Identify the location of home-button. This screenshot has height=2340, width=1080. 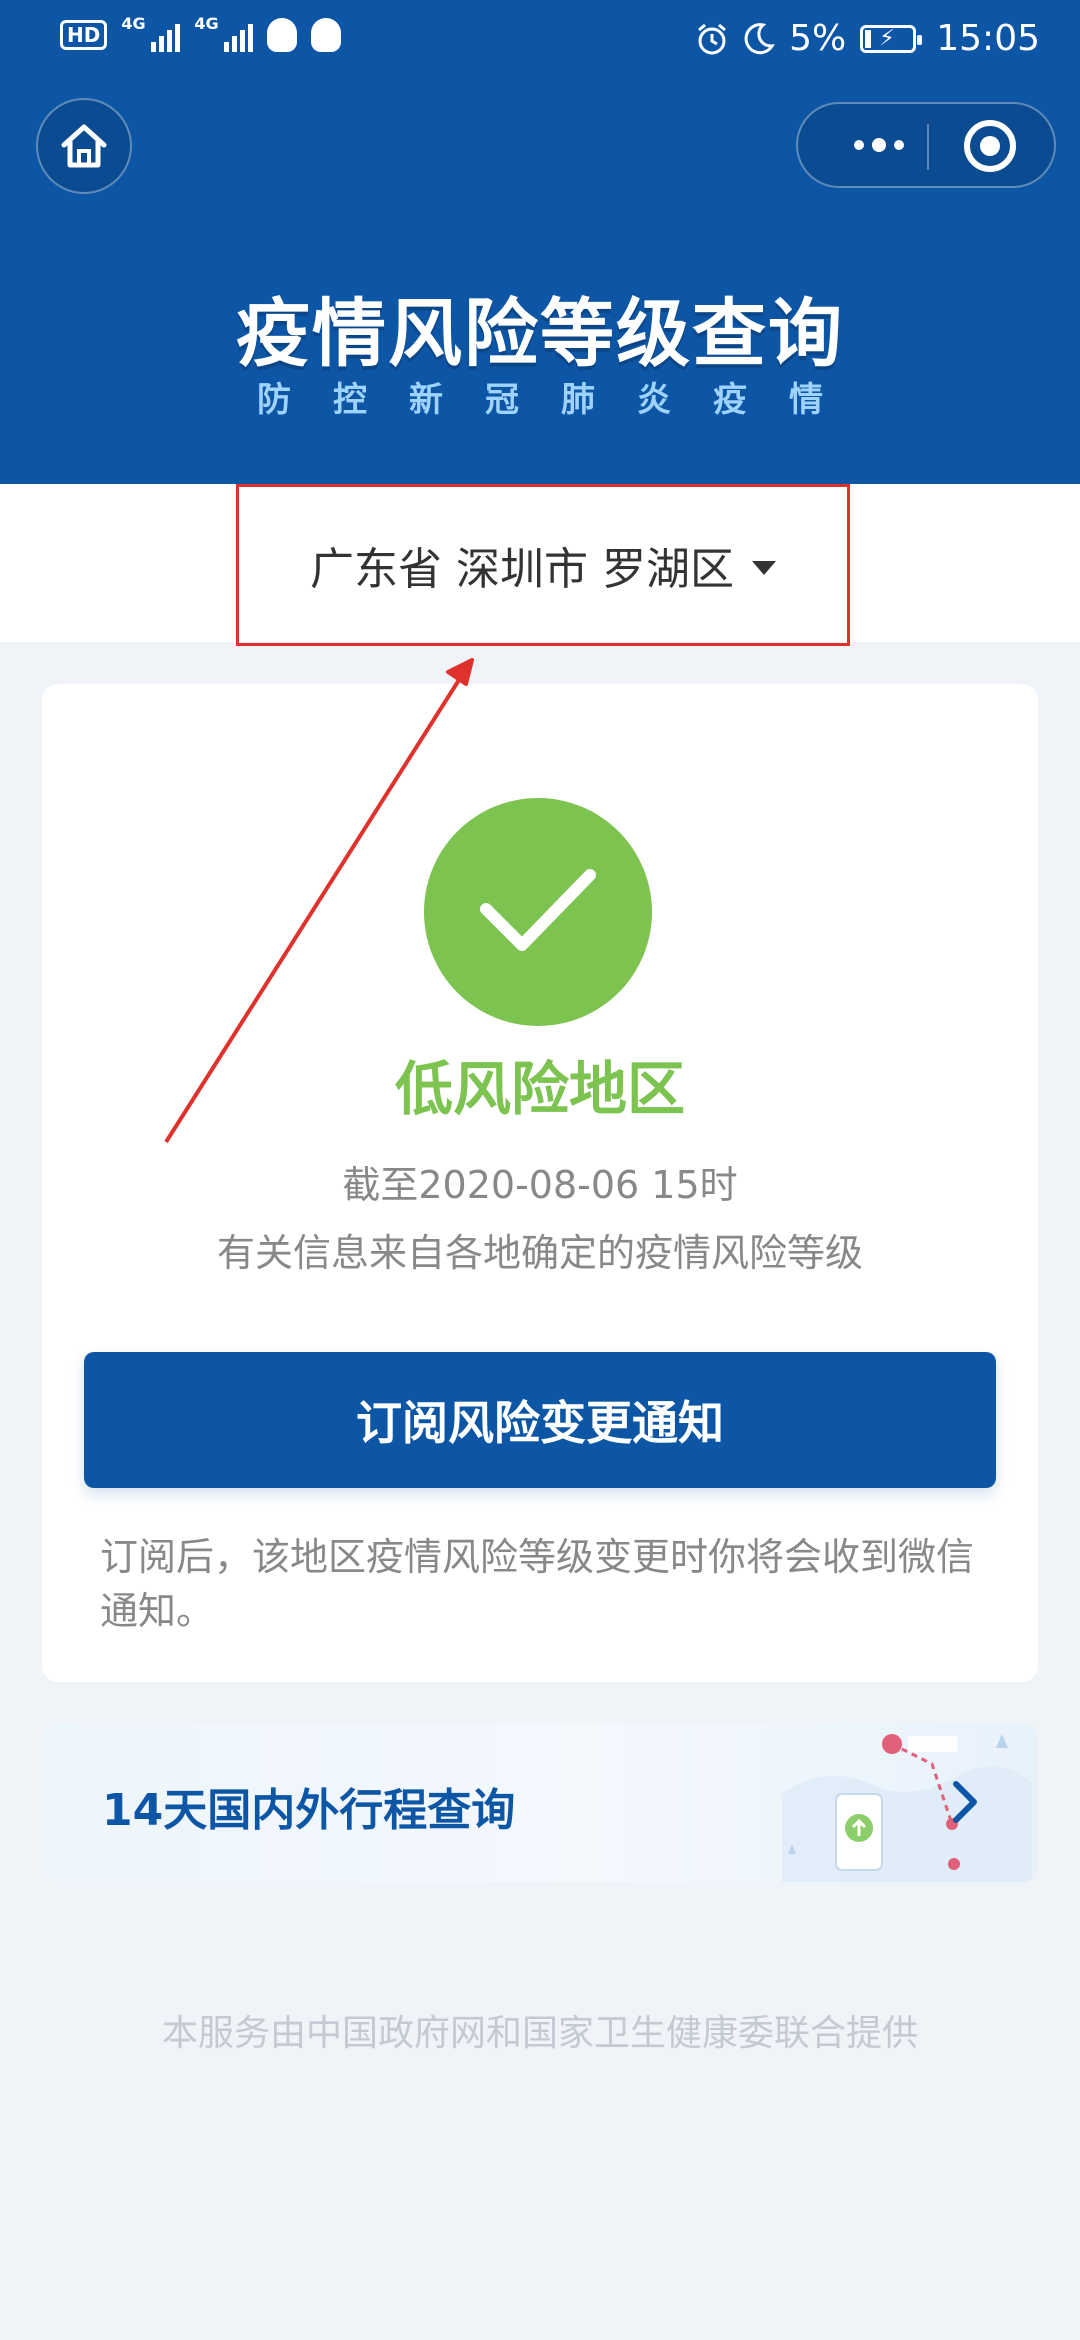
(84, 146).